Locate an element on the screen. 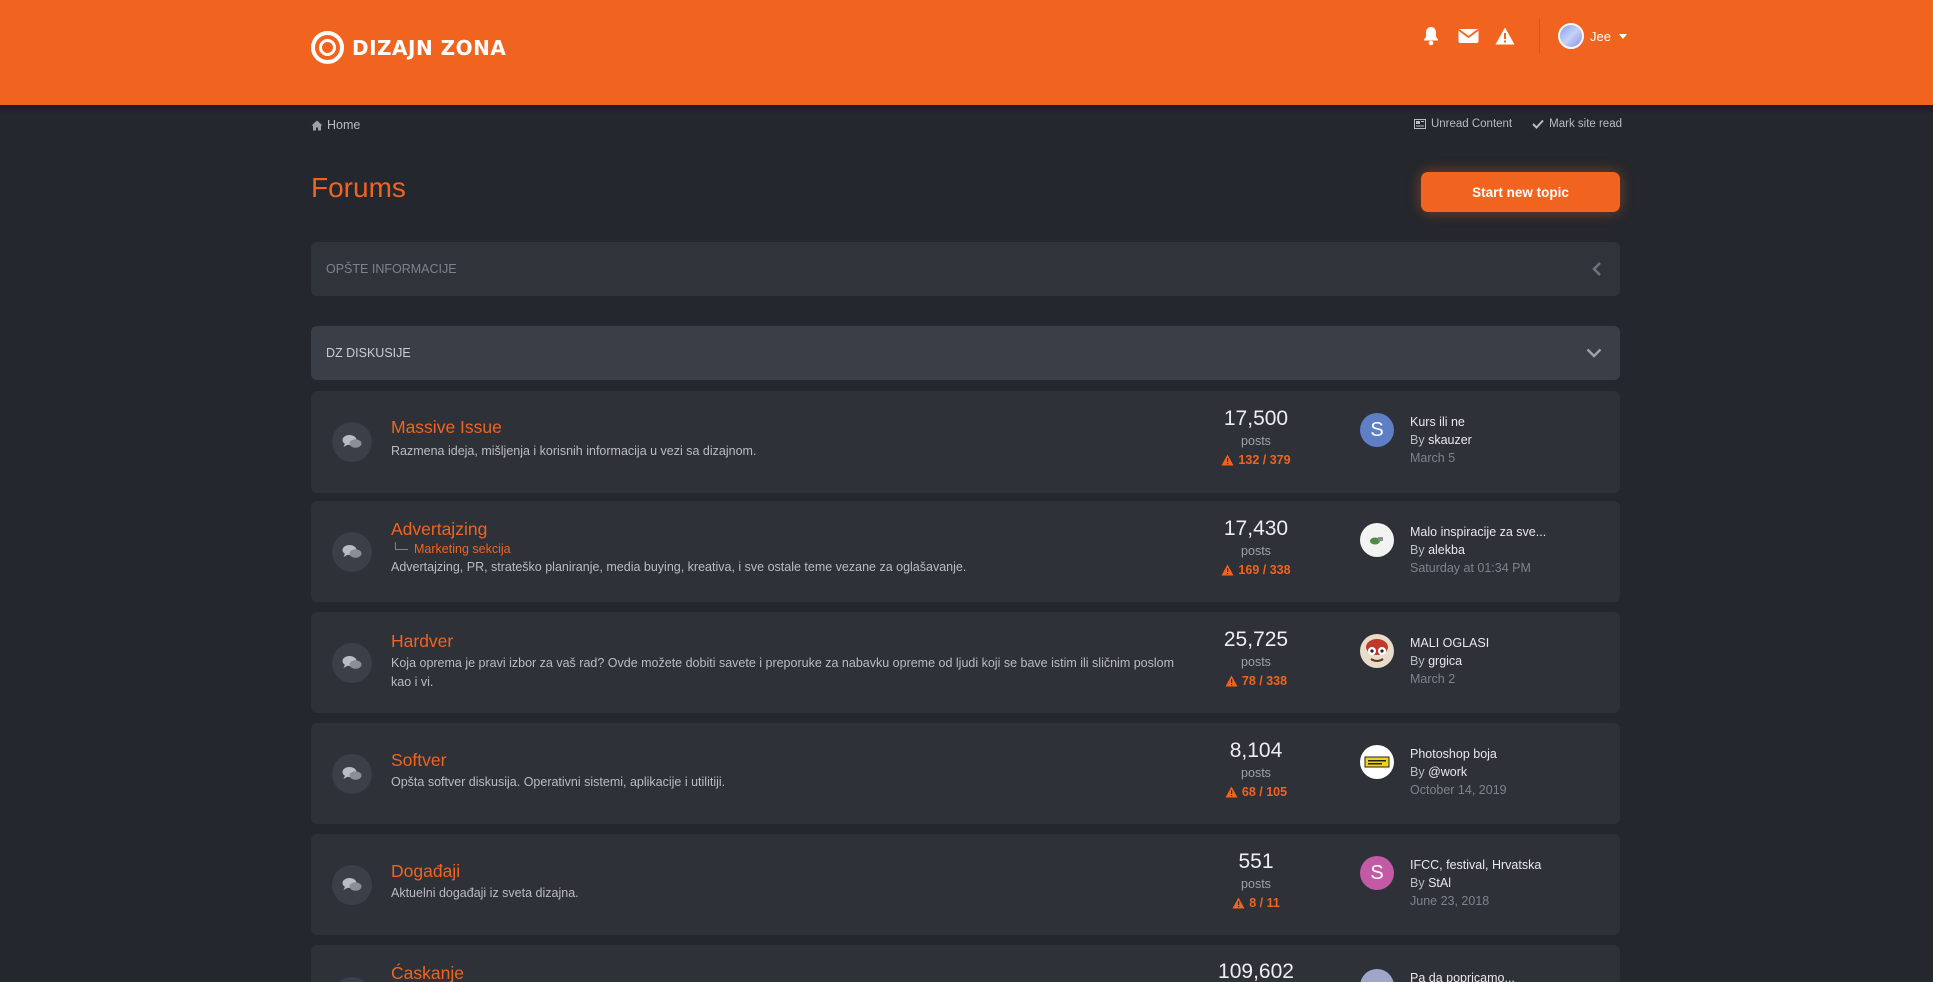 The image size is (1933, 982). author-link: StAl is located at coordinates (1439, 883).